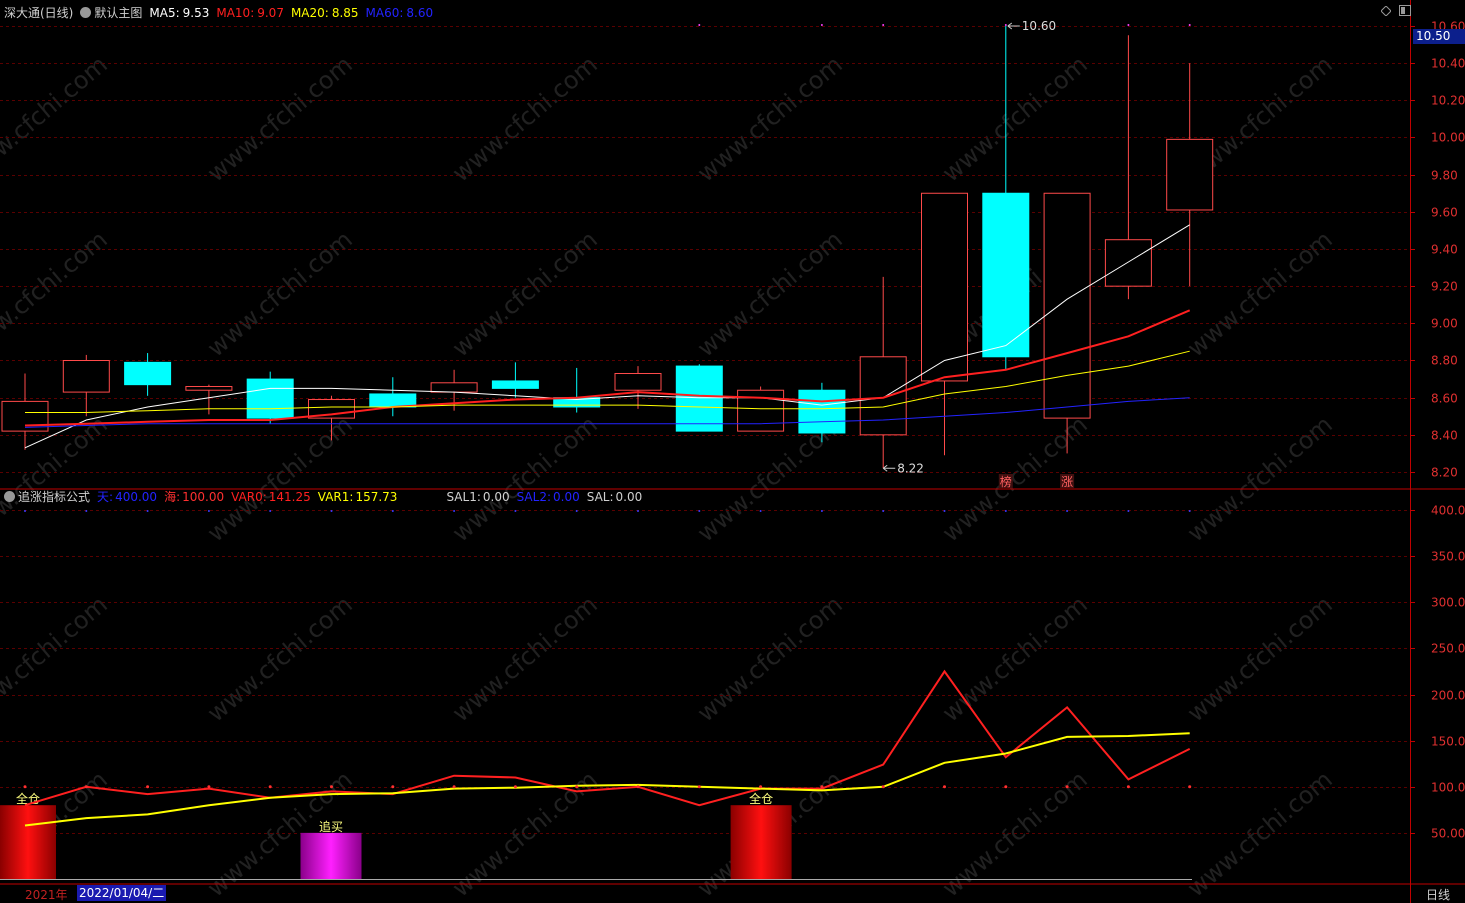  Describe the element at coordinates (1444, 436) in the screenshot. I see `price-tick-label: 8.40` at that location.